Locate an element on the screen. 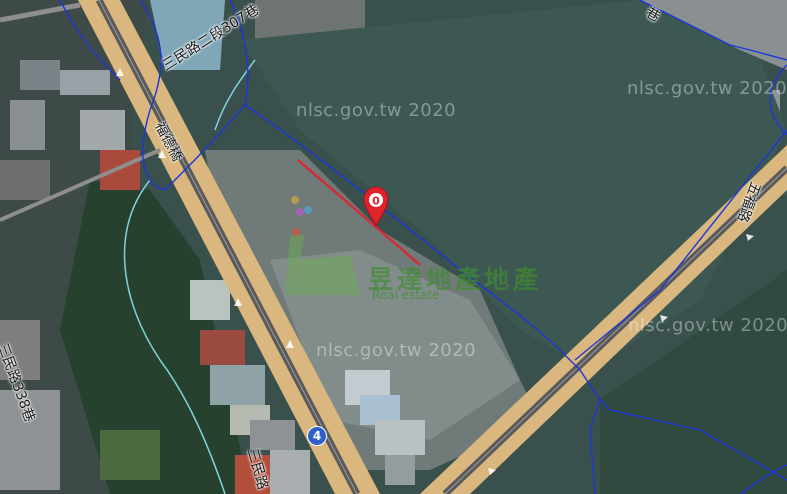 The height and width of the screenshot is (494, 787). marker-label: 0 is located at coordinates (376, 201).